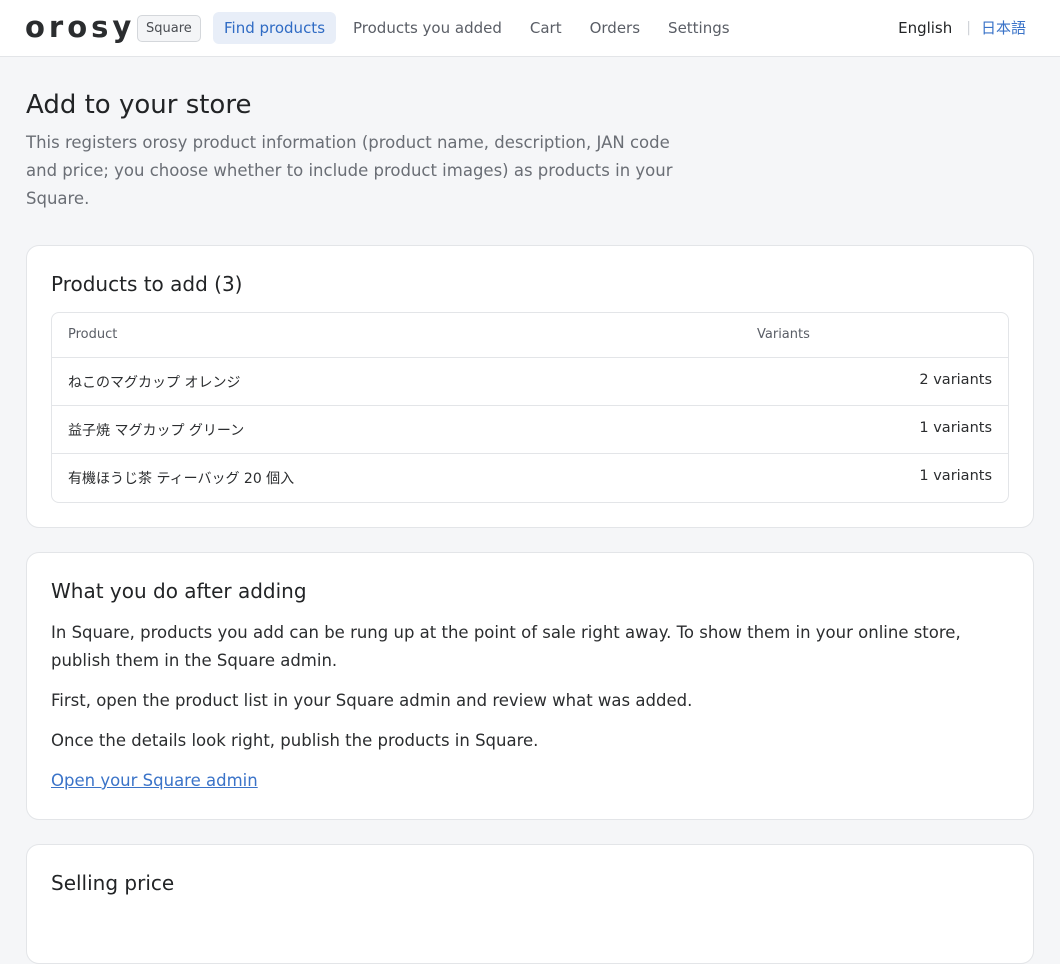 This screenshot has height=964, width=1060. What do you see at coordinates (530, 430) in the screenshot?
I see `table-row: 益子焼 マグカップ グリーン 1 variants` at bounding box center [530, 430].